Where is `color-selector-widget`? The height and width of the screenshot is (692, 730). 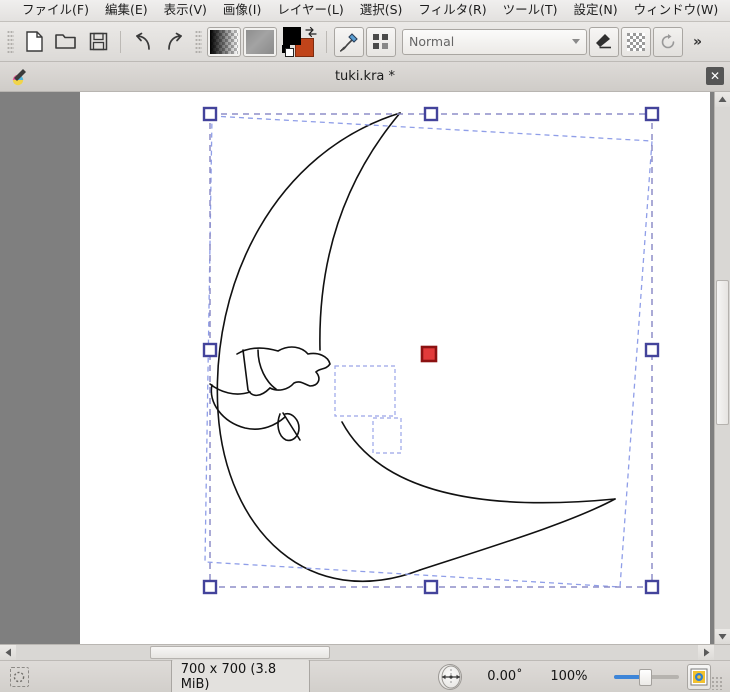
color-selector-widget is located at coordinates (300, 42).